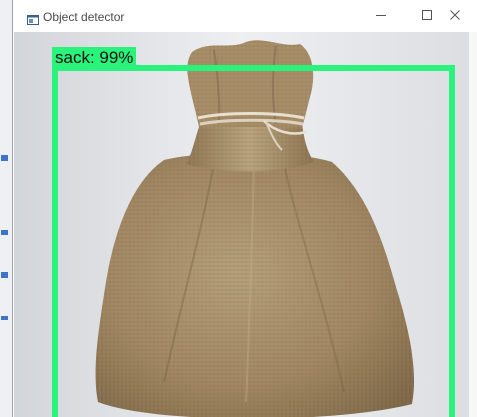 Image resolution: width=477 pixels, height=417 pixels. Describe the element at coordinates (473, 224) in the screenshot. I see `window-right-edge` at that location.